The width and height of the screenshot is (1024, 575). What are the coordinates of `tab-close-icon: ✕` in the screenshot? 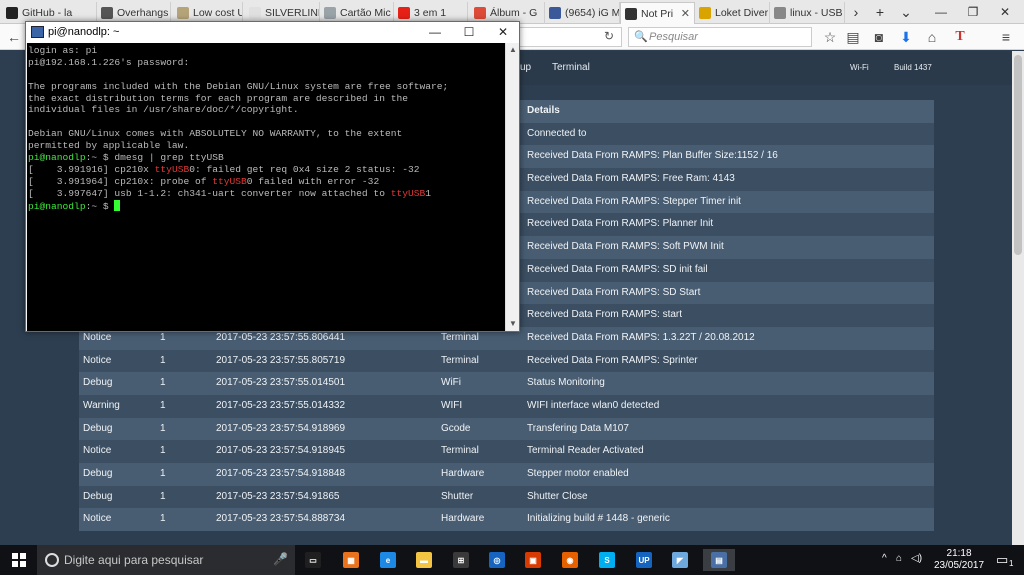 It's located at (682, 13).